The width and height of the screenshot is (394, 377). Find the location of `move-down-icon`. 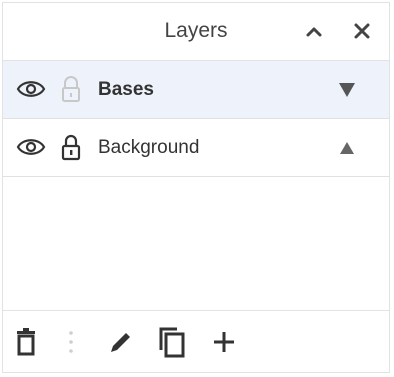

move-down-icon is located at coordinates (347, 90).